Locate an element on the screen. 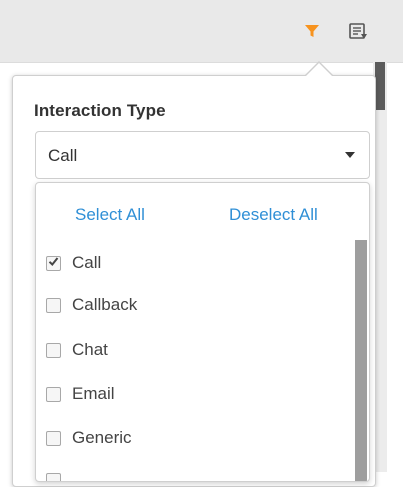  option-label: Callback is located at coordinates (105, 304).